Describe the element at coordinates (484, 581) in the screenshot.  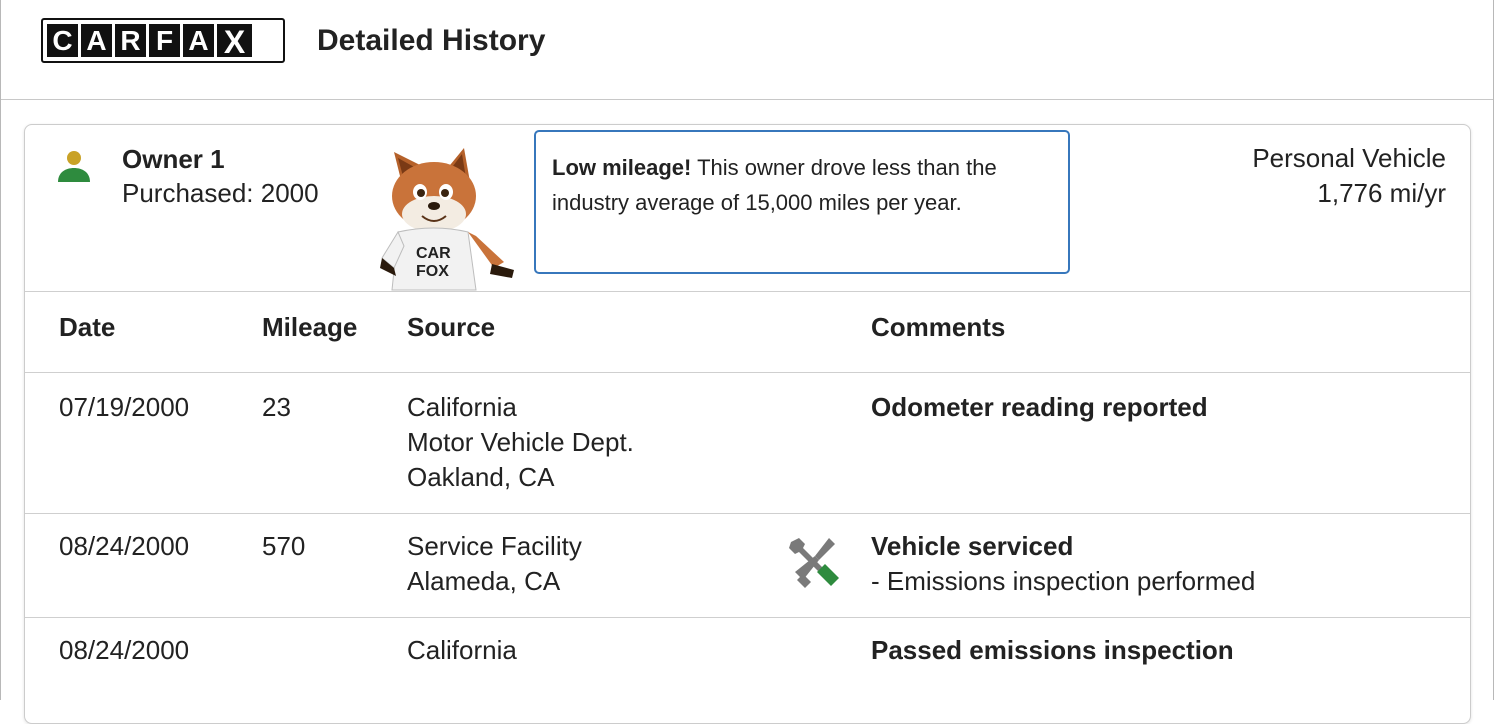
I see `source-line: Alameda, CA` at that location.